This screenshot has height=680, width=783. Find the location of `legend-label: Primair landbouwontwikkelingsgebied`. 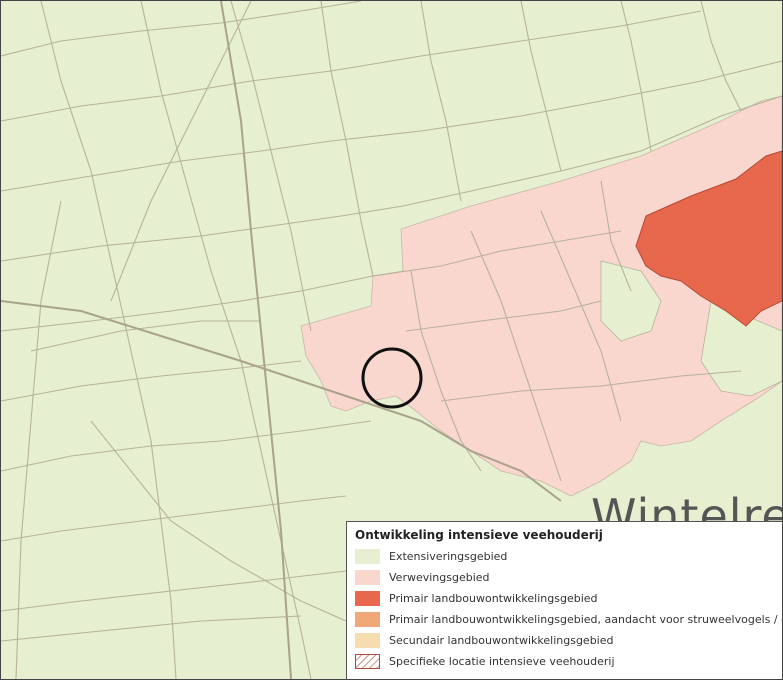

legend-label: Primair landbouwontwikkelingsgebied is located at coordinates (493, 598).